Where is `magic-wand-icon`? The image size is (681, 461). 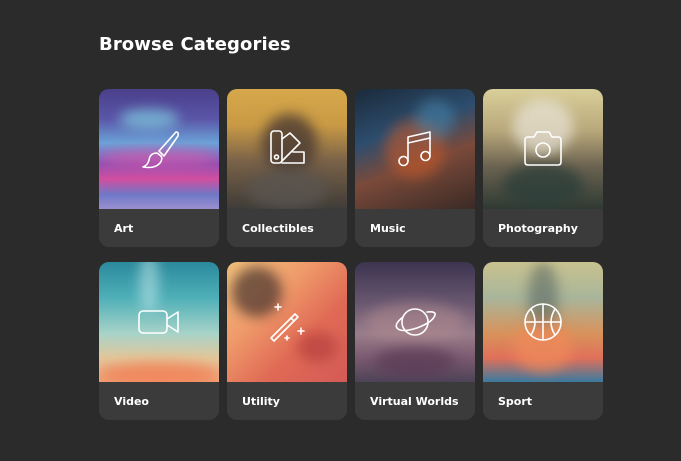
magic-wand-icon is located at coordinates (287, 322).